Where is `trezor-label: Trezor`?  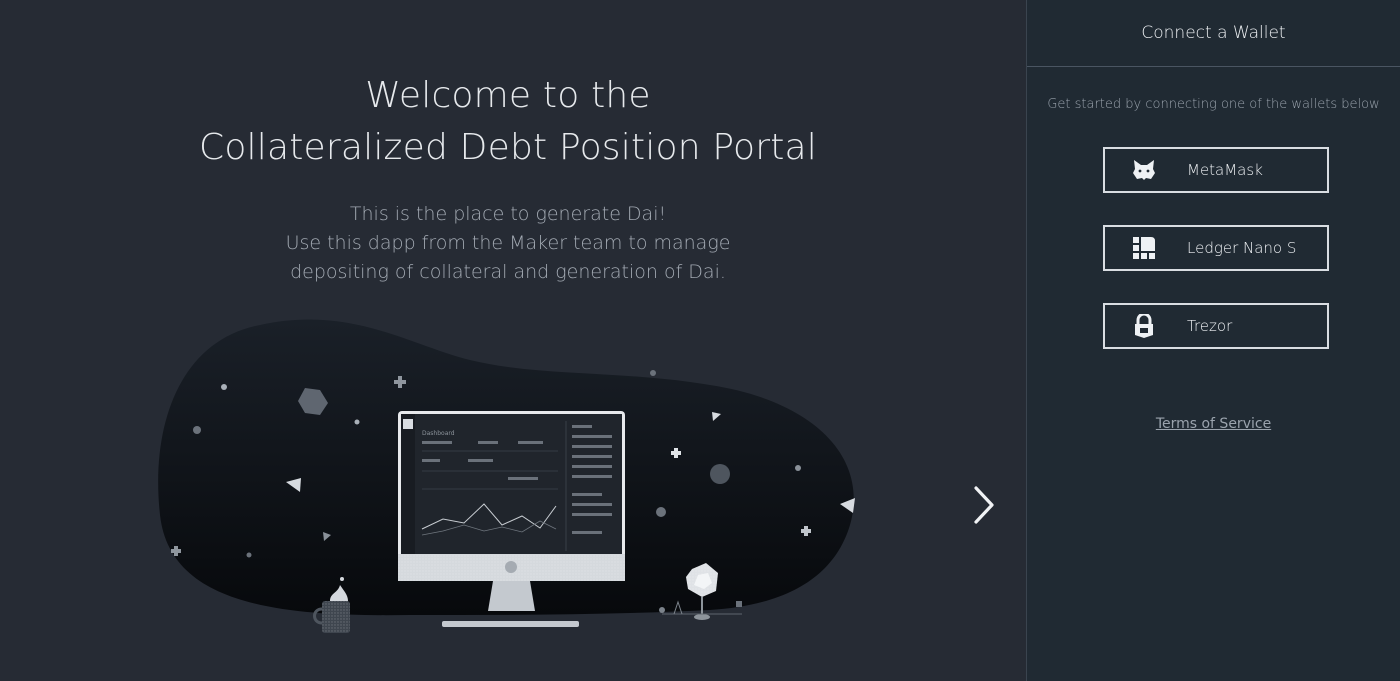
trezor-label: Trezor is located at coordinates (1210, 326).